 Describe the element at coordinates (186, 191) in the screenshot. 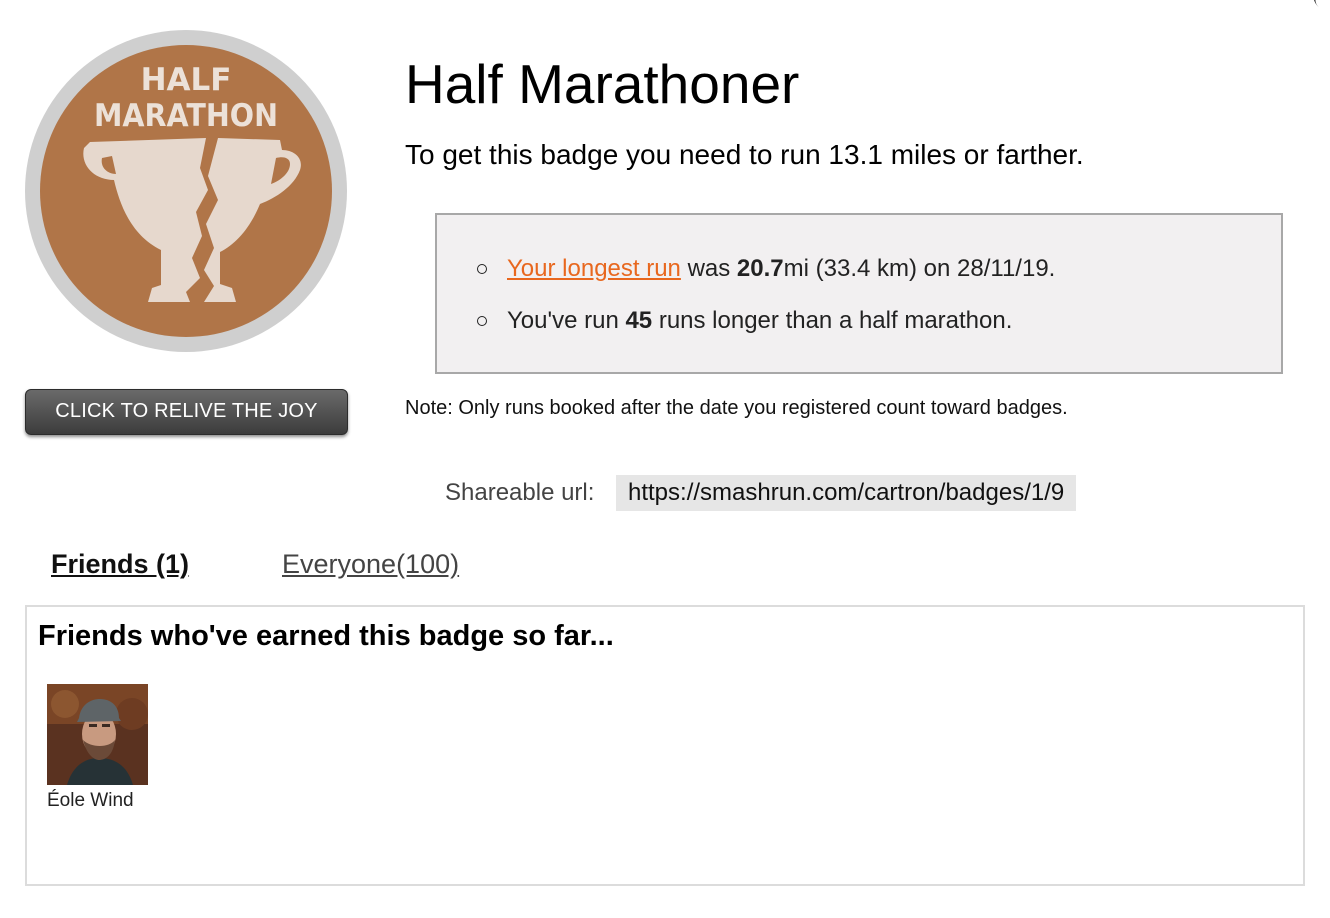

I see `half-marathon-badge-image: HALF MARATHON` at that location.